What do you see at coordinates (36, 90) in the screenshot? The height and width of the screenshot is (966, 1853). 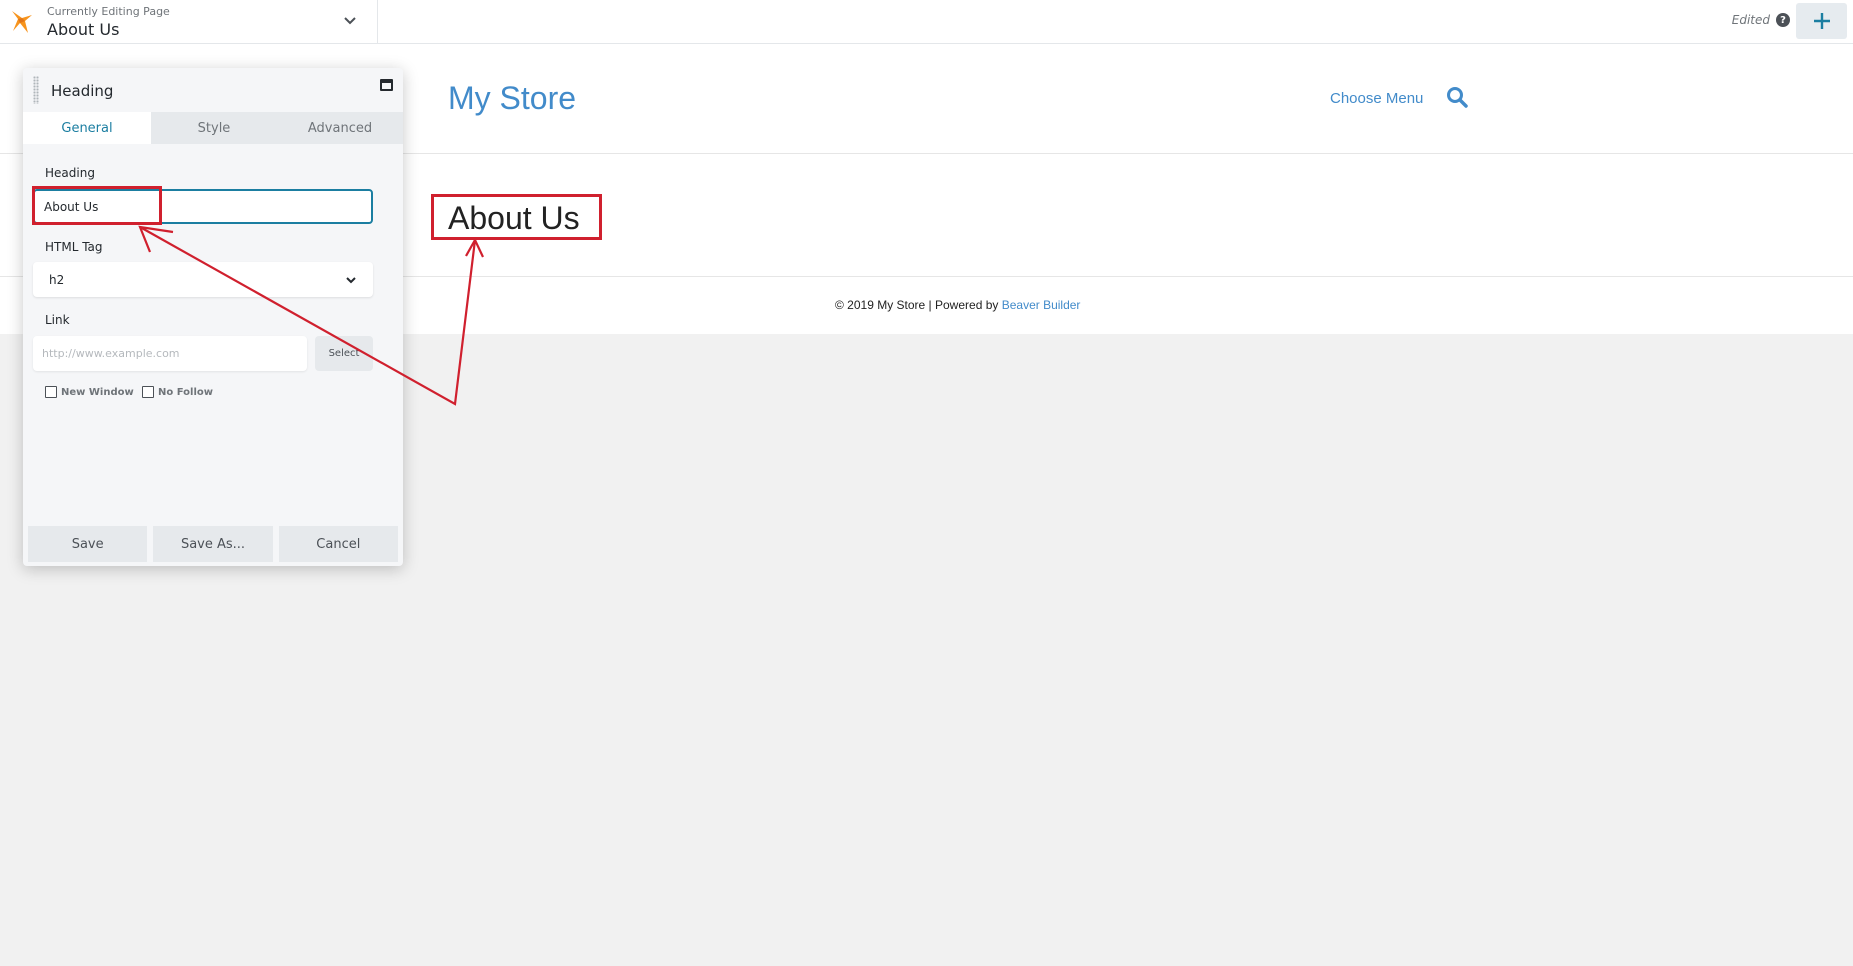 I see `drag-handle-icon` at bounding box center [36, 90].